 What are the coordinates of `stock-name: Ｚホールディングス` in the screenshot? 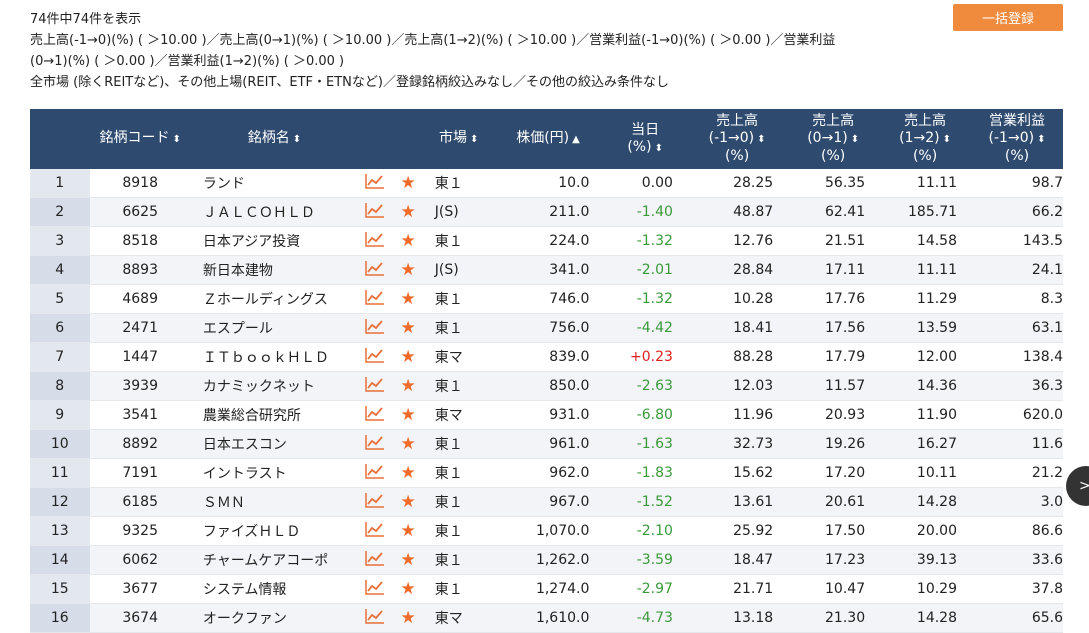 It's located at (274, 299).